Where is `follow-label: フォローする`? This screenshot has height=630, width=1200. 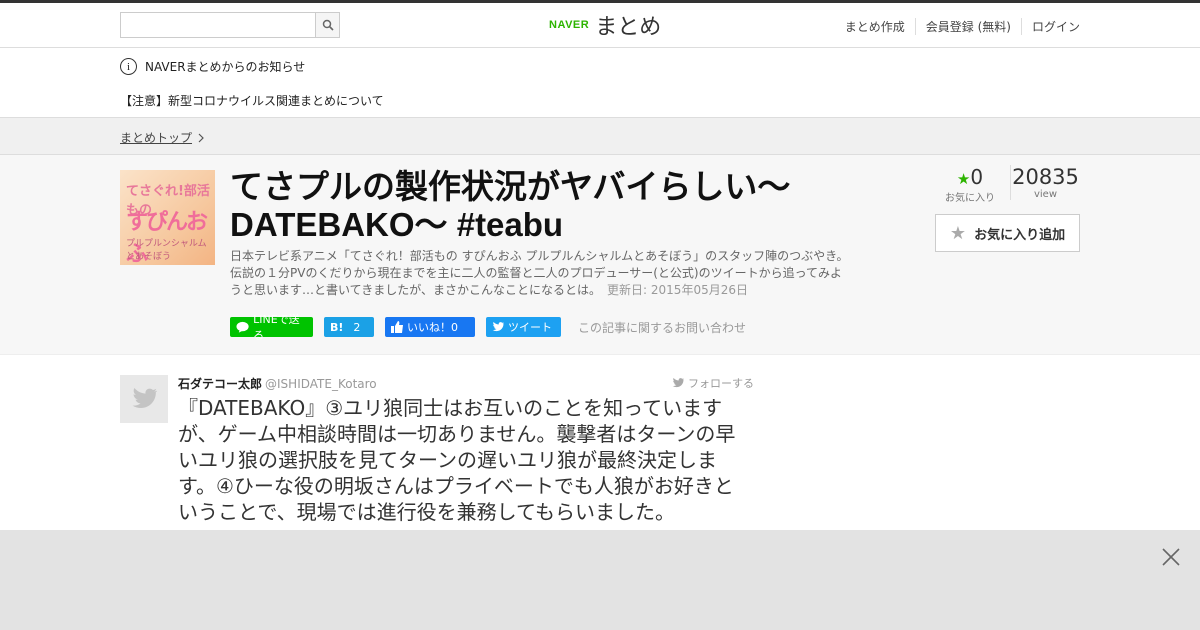 follow-label: フォローする is located at coordinates (721, 383).